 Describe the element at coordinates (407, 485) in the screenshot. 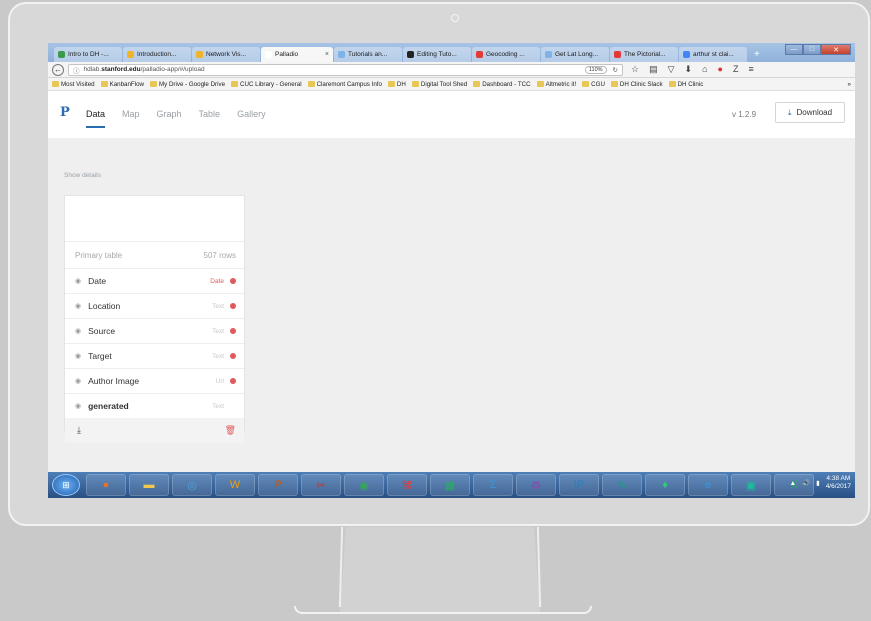

I see `taskbar-acrobat-icon: ⌘` at that location.